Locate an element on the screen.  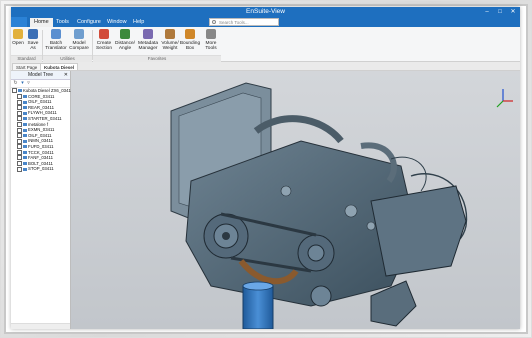
checkbox-icon is located at coordinates (19, 169).